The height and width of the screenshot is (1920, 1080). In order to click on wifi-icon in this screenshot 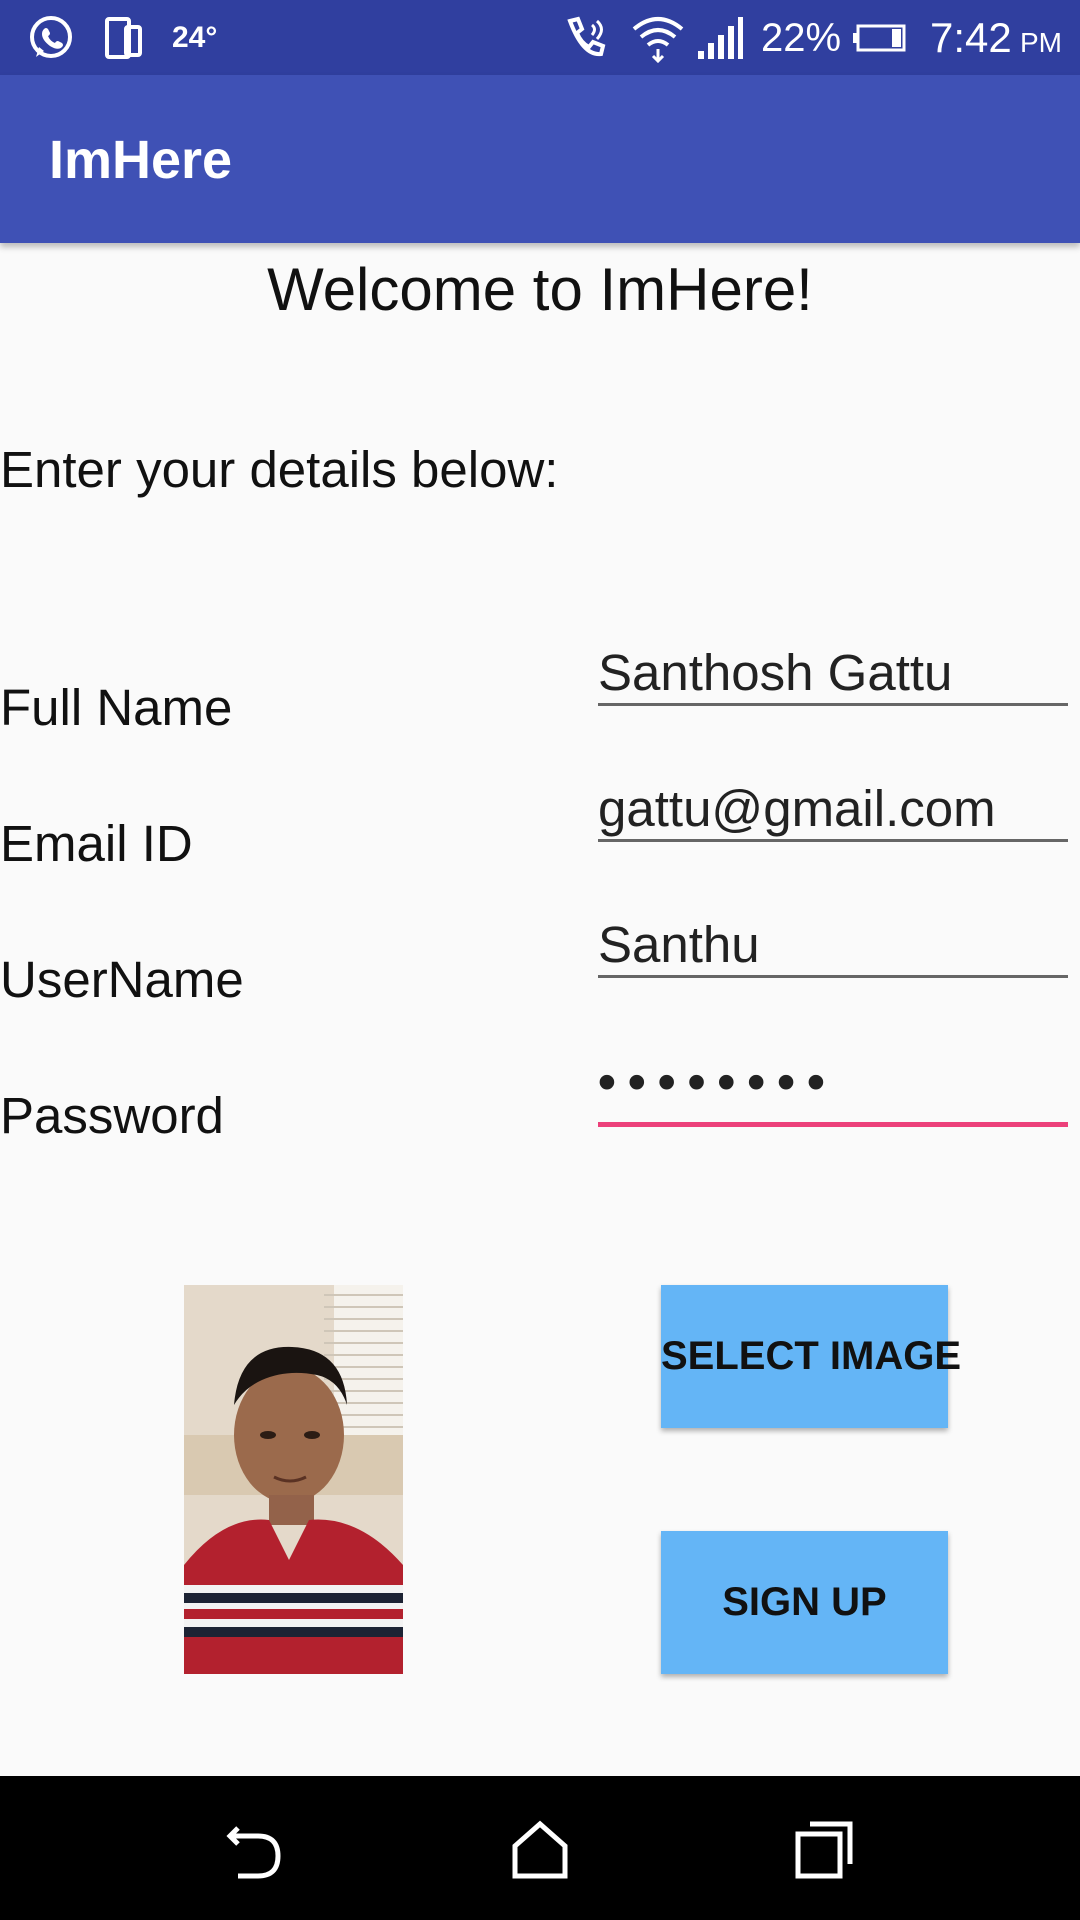, I will do `click(658, 40)`.